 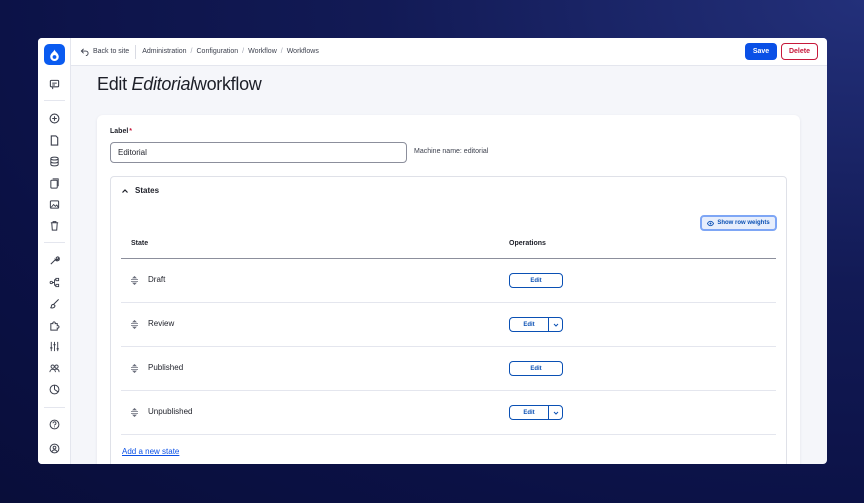 I want to click on states-toggle: States, so click(x=140, y=190).